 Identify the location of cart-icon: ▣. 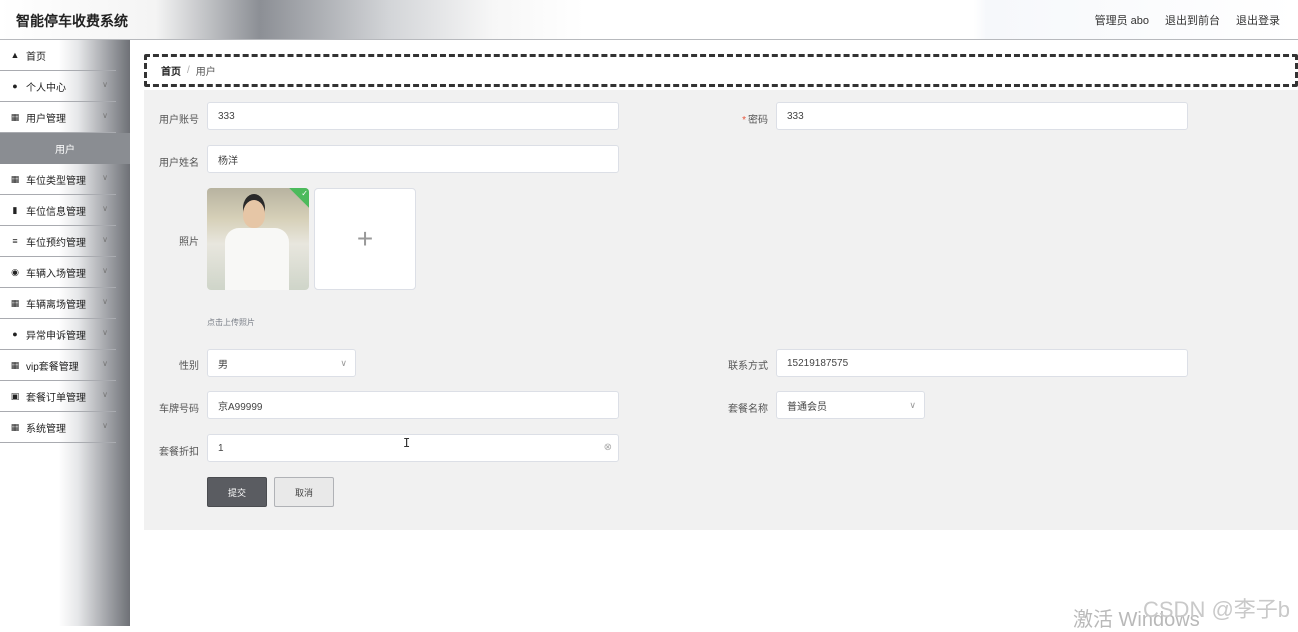
(15, 395).